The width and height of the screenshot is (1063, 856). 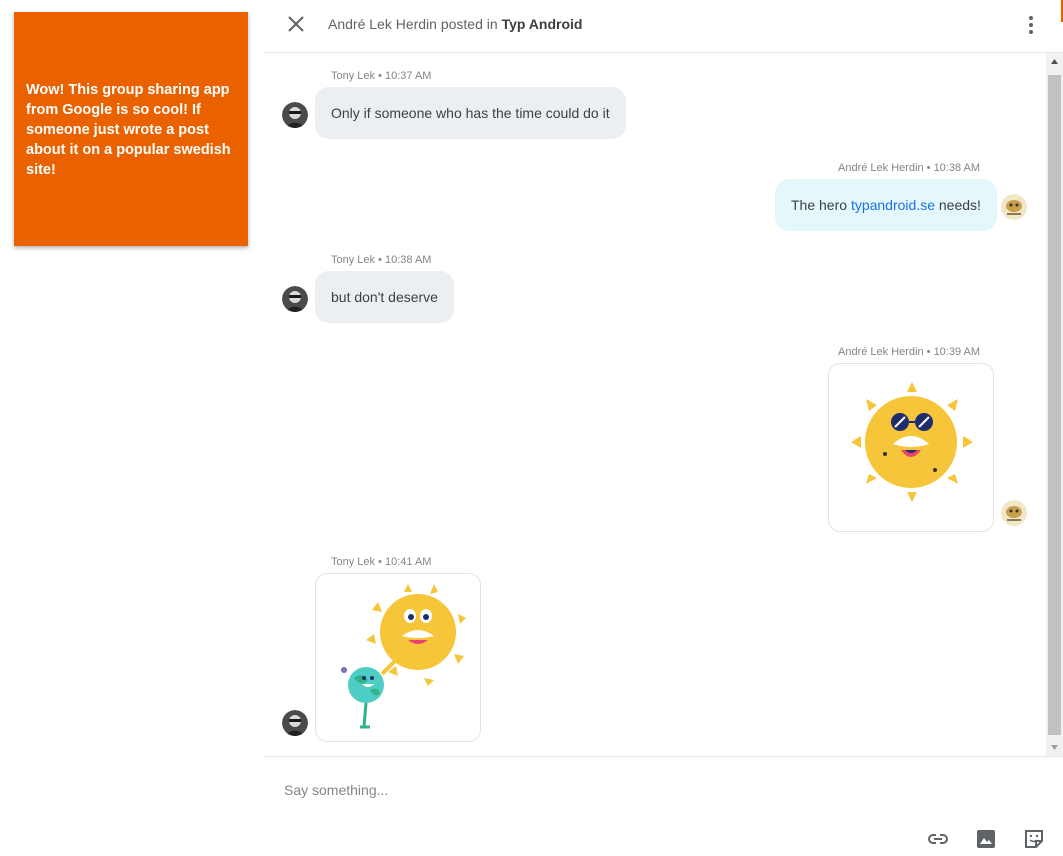 I want to click on sun-sunglasses-sticker, so click(x=912, y=442).